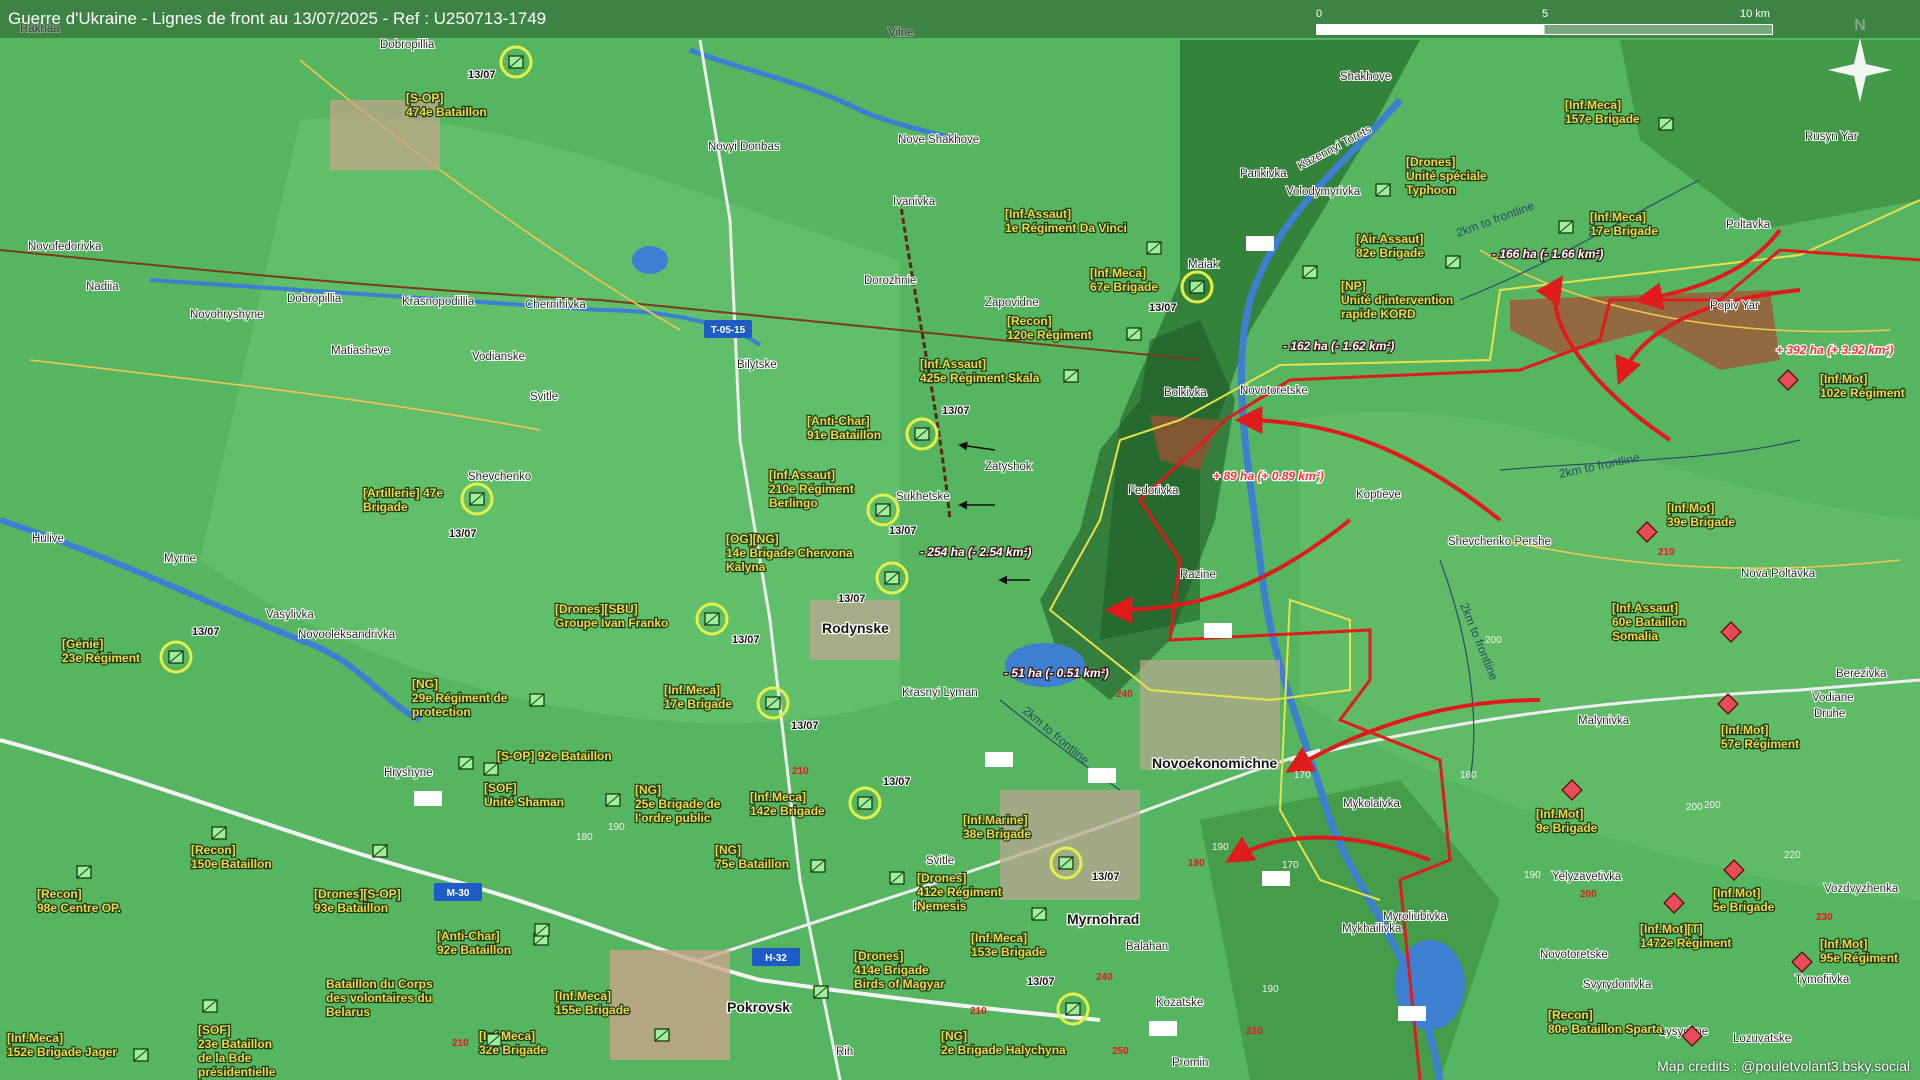 The image size is (1920, 1080). I want to click on scale-label-10: 10 km, so click(1755, 14).